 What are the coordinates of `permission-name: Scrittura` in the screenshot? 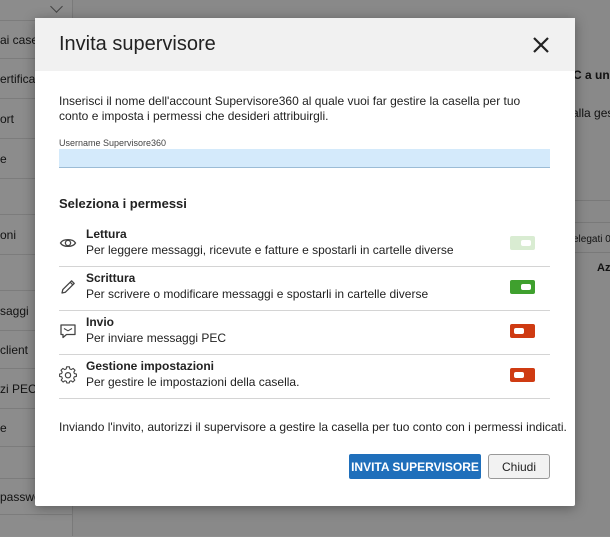 It's located at (111, 278).